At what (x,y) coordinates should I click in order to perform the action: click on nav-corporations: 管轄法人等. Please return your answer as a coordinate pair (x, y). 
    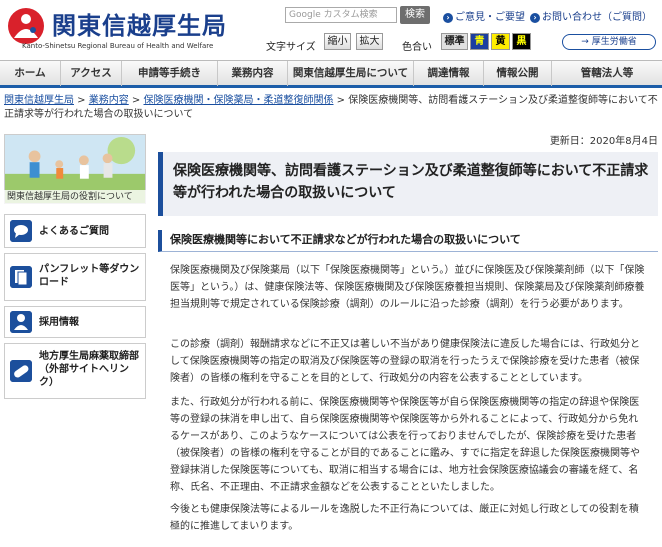
    Looking at the image, I should click on (607, 73).